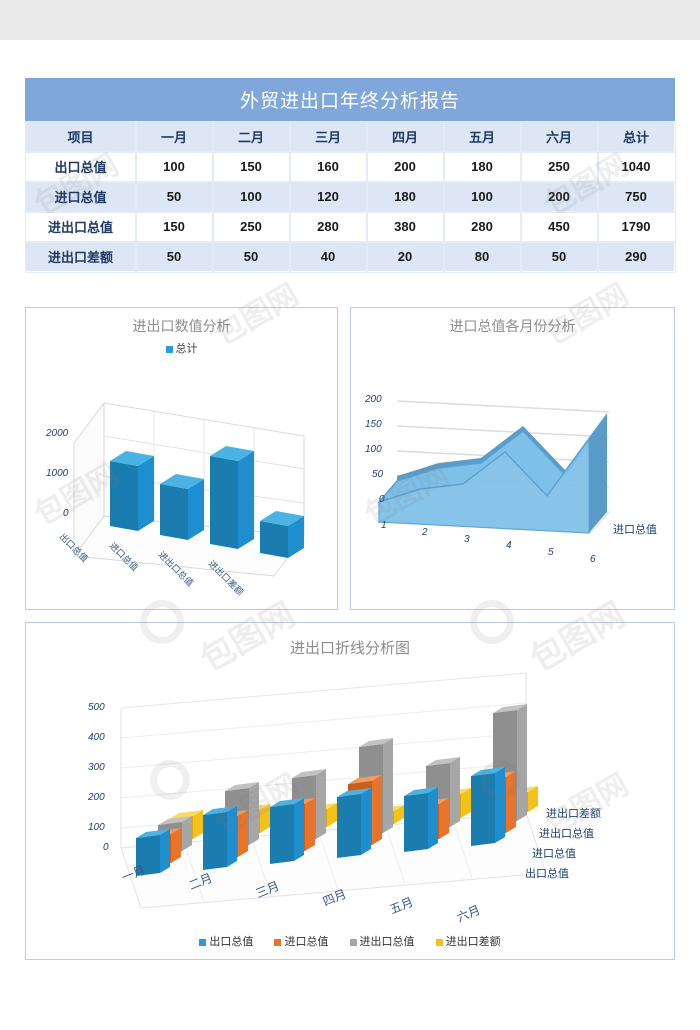  I want to click on bar3-apr-export, so click(354, 823).